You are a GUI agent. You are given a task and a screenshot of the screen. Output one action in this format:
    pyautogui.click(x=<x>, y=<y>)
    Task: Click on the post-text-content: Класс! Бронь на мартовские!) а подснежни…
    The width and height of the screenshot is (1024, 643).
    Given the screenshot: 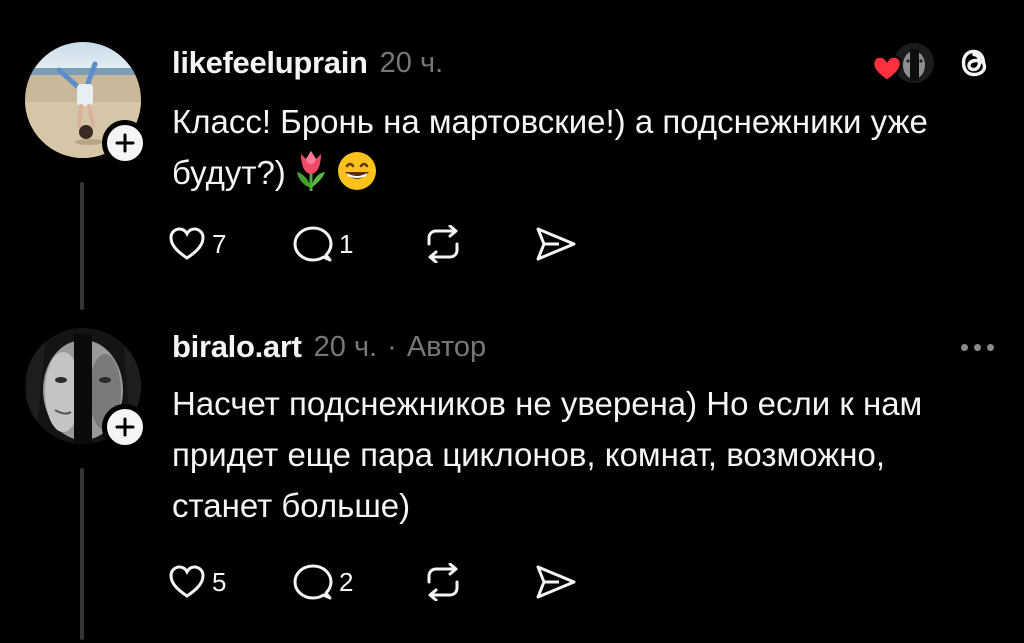 What is the action you would take?
    pyautogui.click(x=550, y=147)
    